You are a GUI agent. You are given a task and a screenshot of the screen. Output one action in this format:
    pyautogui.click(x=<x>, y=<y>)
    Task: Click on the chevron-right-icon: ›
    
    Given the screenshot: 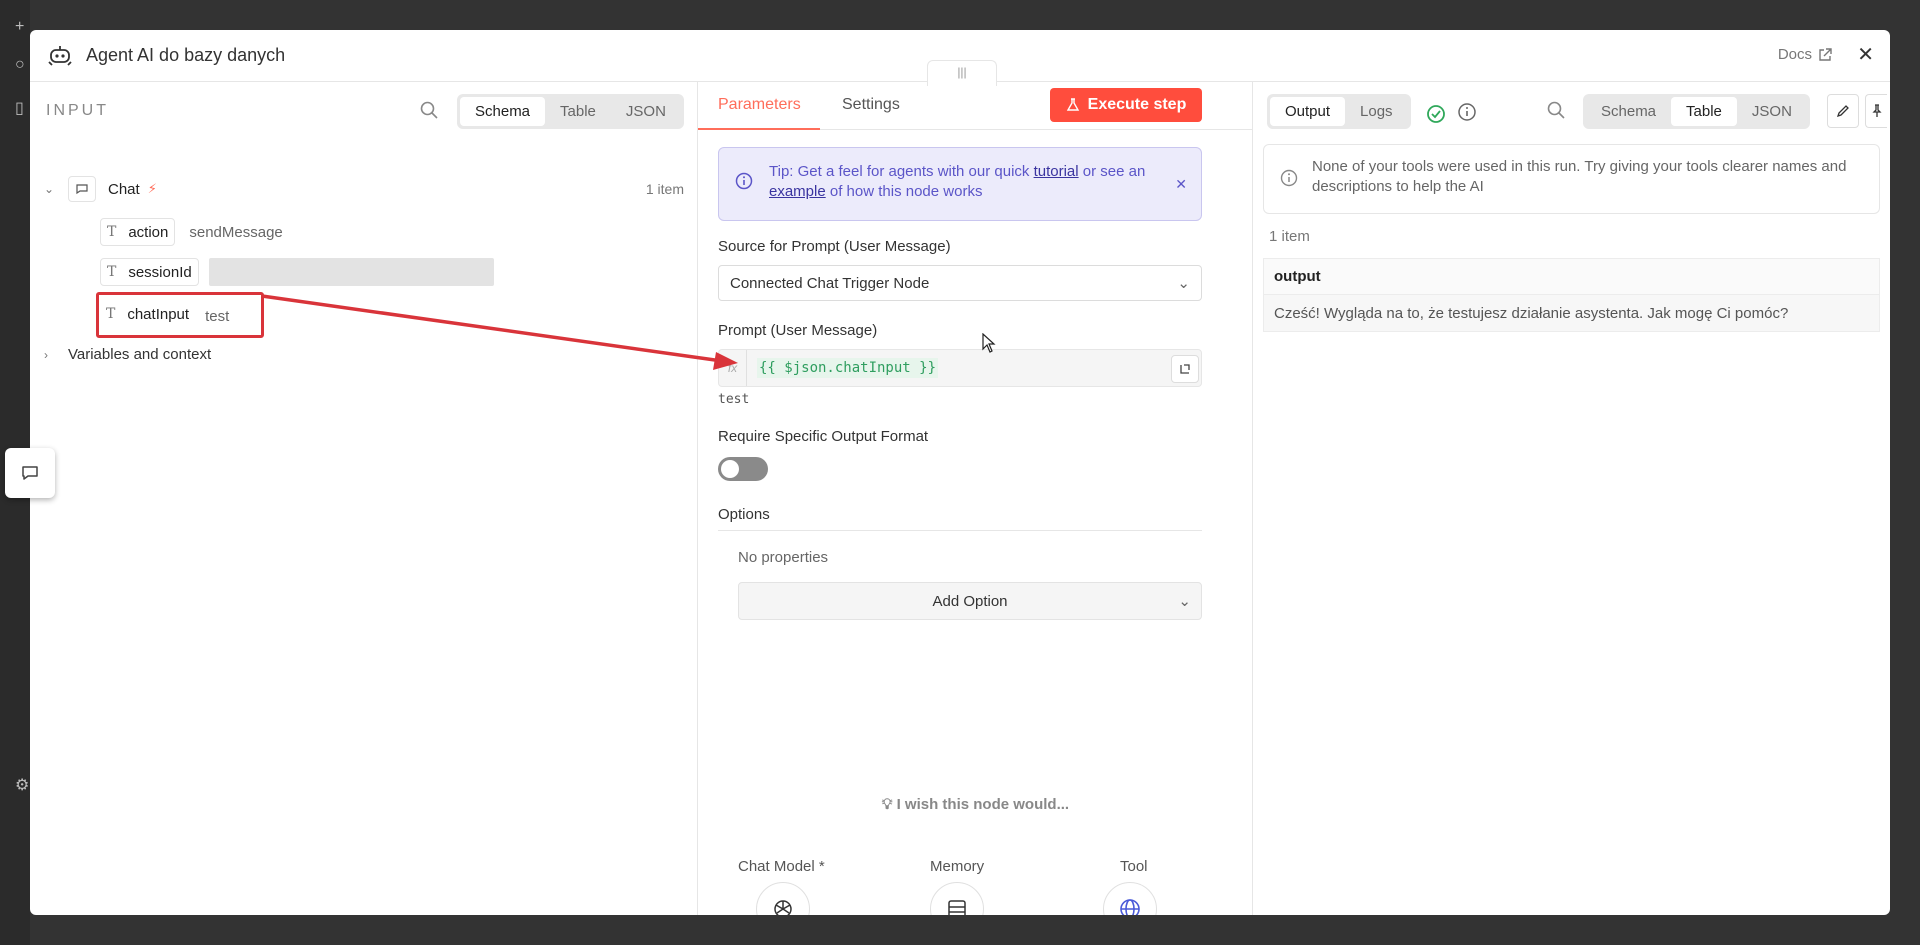 What is the action you would take?
    pyautogui.click(x=56, y=355)
    